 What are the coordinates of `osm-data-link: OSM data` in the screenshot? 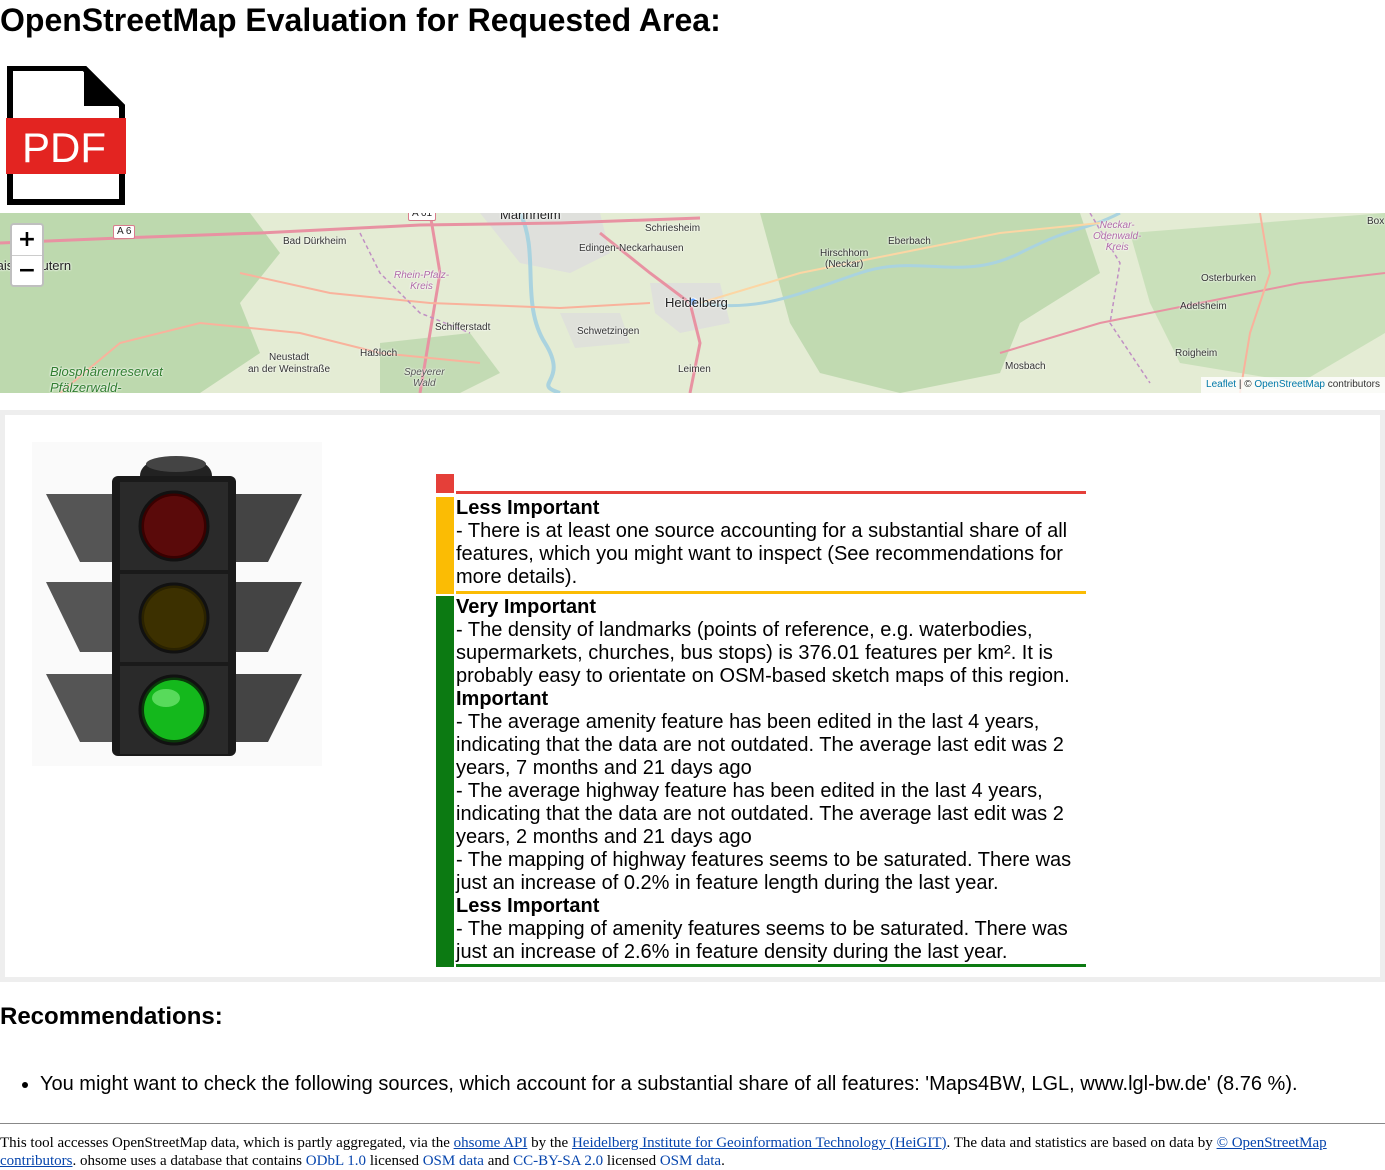 It's located at (453, 1161).